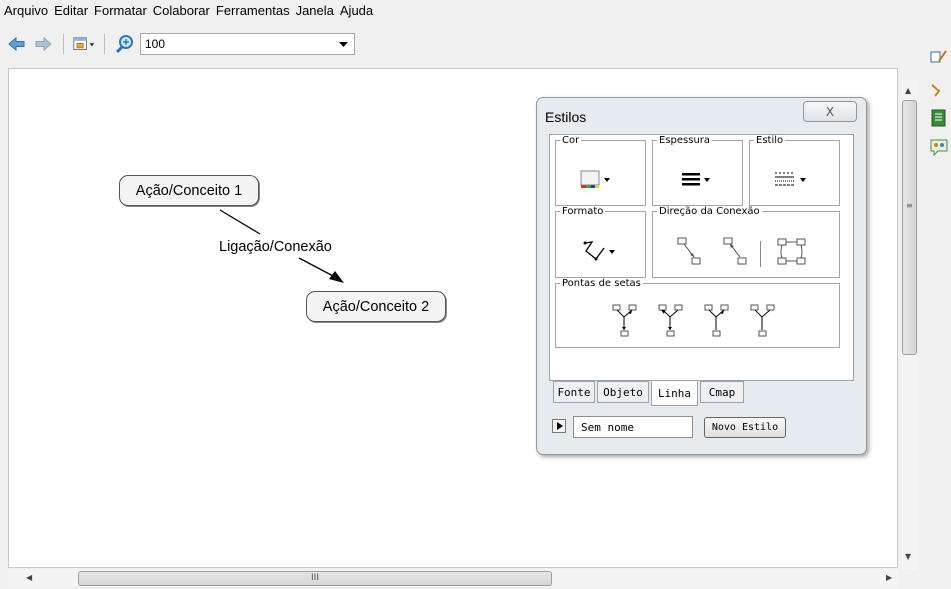 This screenshot has width=951, height=589. What do you see at coordinates (736, 254) in the screenshot?
I see `direction-reverse-icon` at bounding box center [736, 254].